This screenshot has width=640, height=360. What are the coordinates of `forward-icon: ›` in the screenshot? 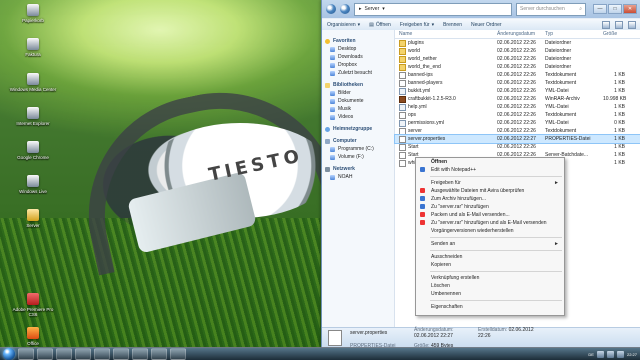 It's located at (345, 9).